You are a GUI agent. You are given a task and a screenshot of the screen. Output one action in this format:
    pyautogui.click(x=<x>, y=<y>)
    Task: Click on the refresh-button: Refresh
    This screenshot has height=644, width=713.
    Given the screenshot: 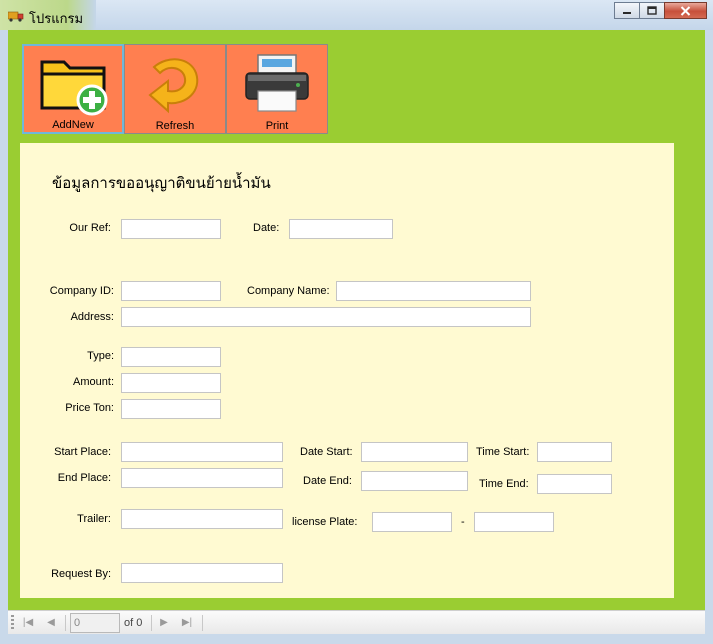 What is the action you would take?
    pyautogui.click(x=175, y=89)
    